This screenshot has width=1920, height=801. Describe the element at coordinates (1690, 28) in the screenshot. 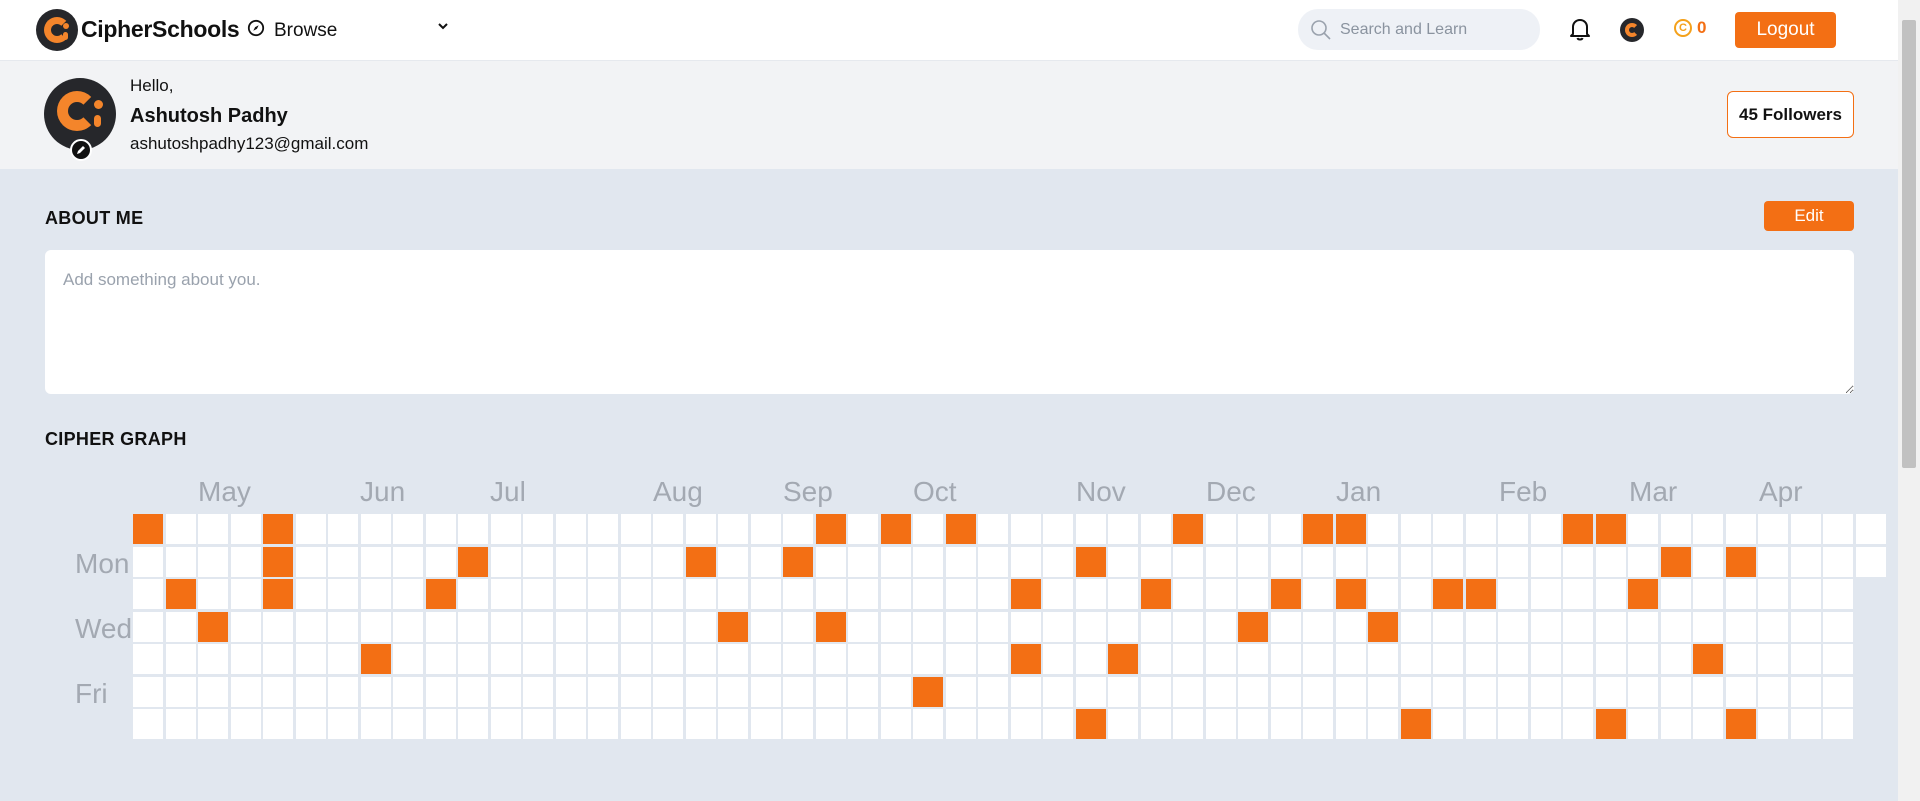

I see `coin-balance: C 0` at that location.